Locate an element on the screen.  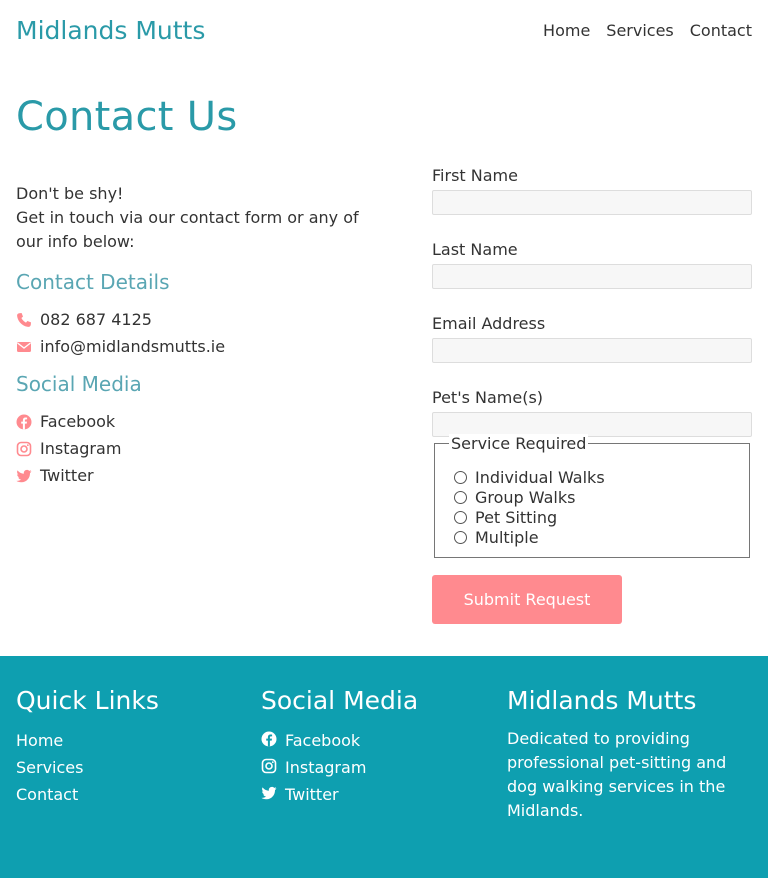
service-option-label: Individual Walks is located at coordinates (540, 477).